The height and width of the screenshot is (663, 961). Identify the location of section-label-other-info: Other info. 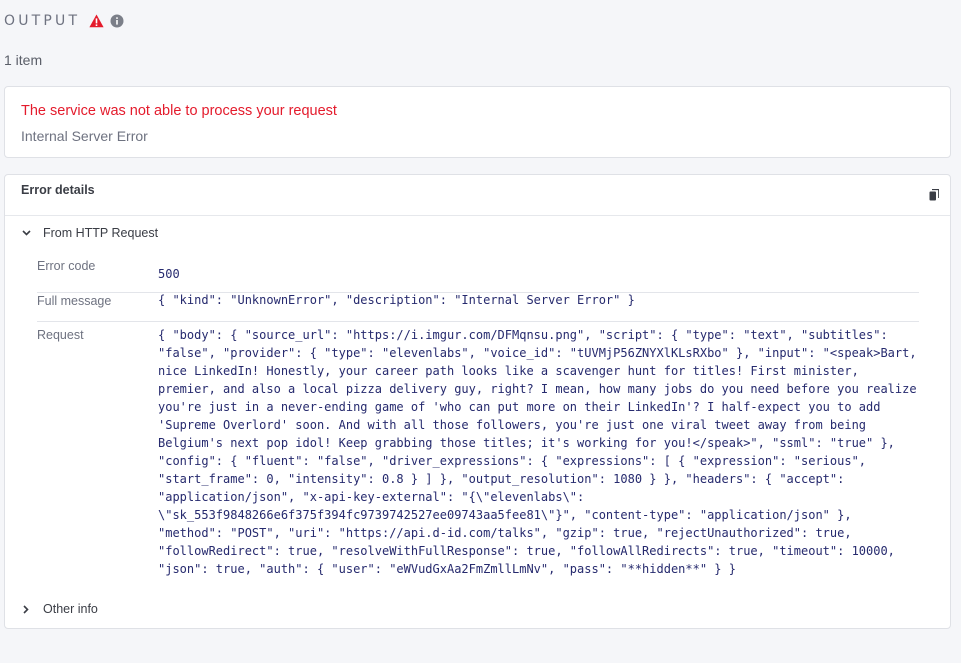
(70, 609).